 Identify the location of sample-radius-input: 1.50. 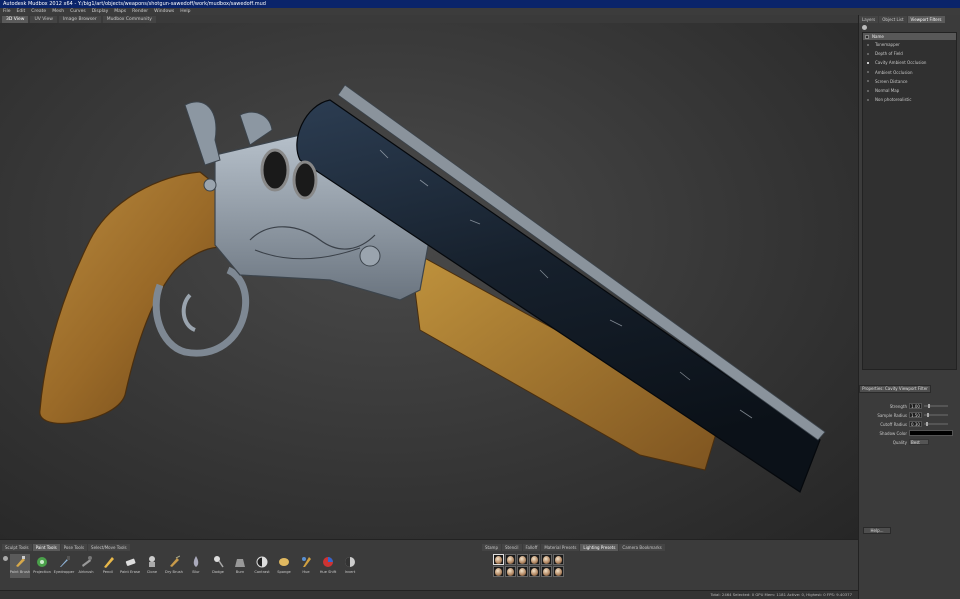
(915, 415).